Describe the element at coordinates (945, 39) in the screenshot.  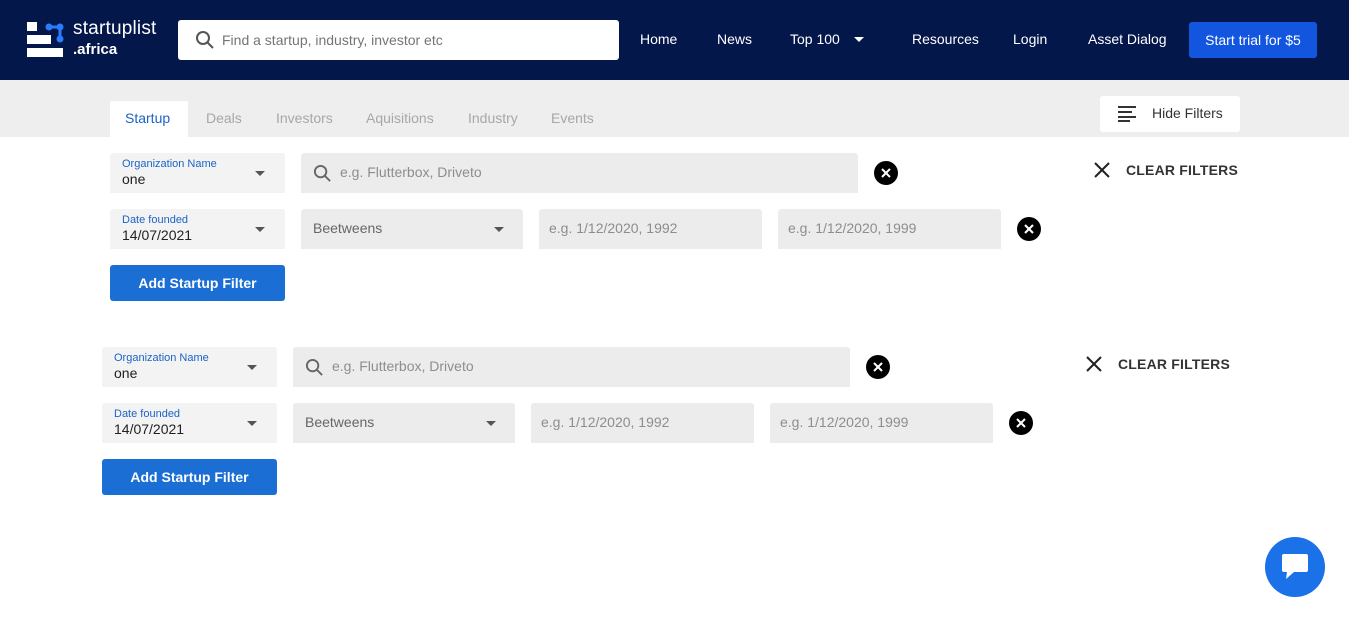
I see `nav-resources: Resources` at that location.